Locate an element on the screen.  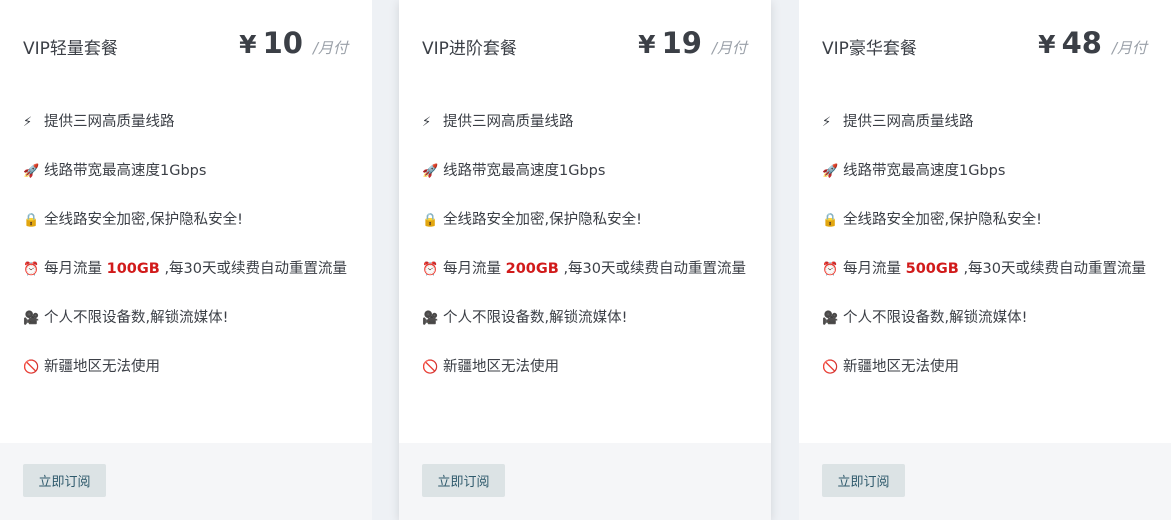
plan-name: VIP轻量套餐 is located at coordinates (70, 49).